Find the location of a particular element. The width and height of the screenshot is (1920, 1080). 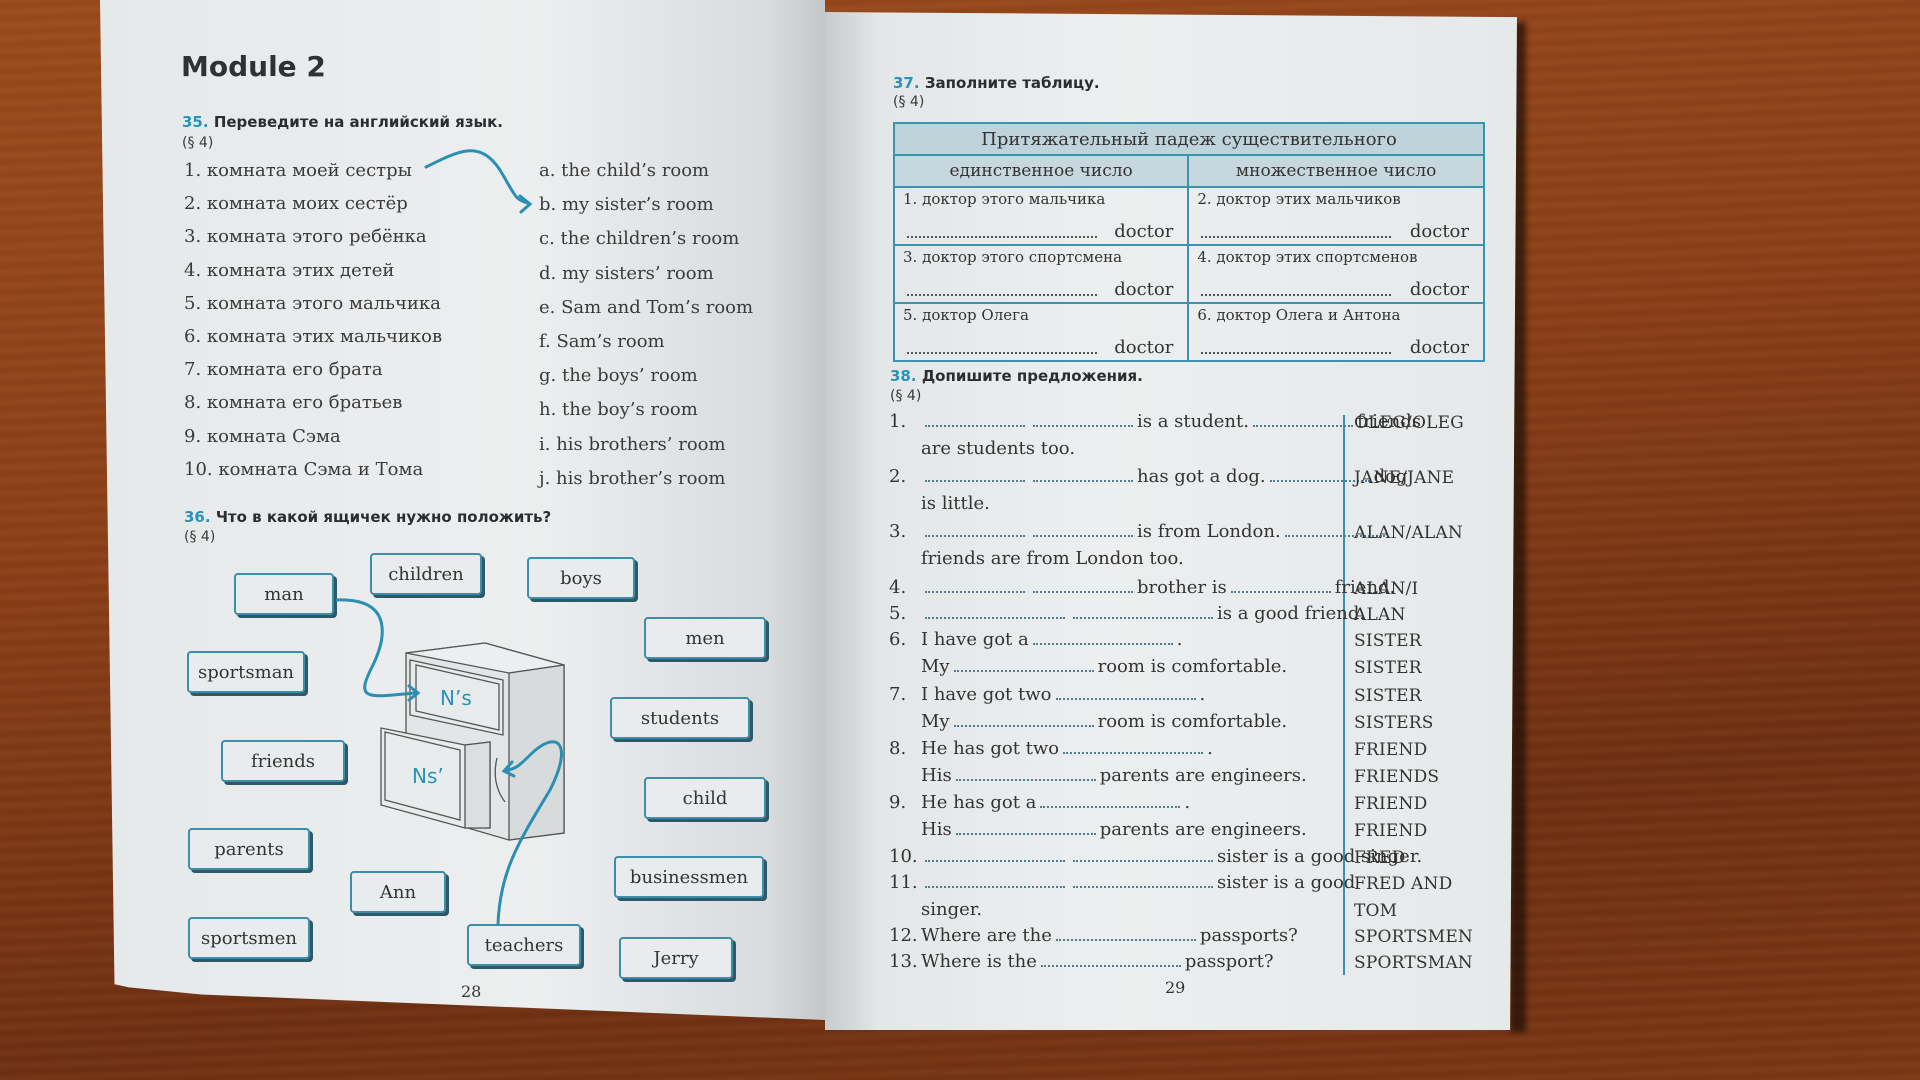

sentence-line: 1. is a student. friends is located at coordinates (1155, 421).